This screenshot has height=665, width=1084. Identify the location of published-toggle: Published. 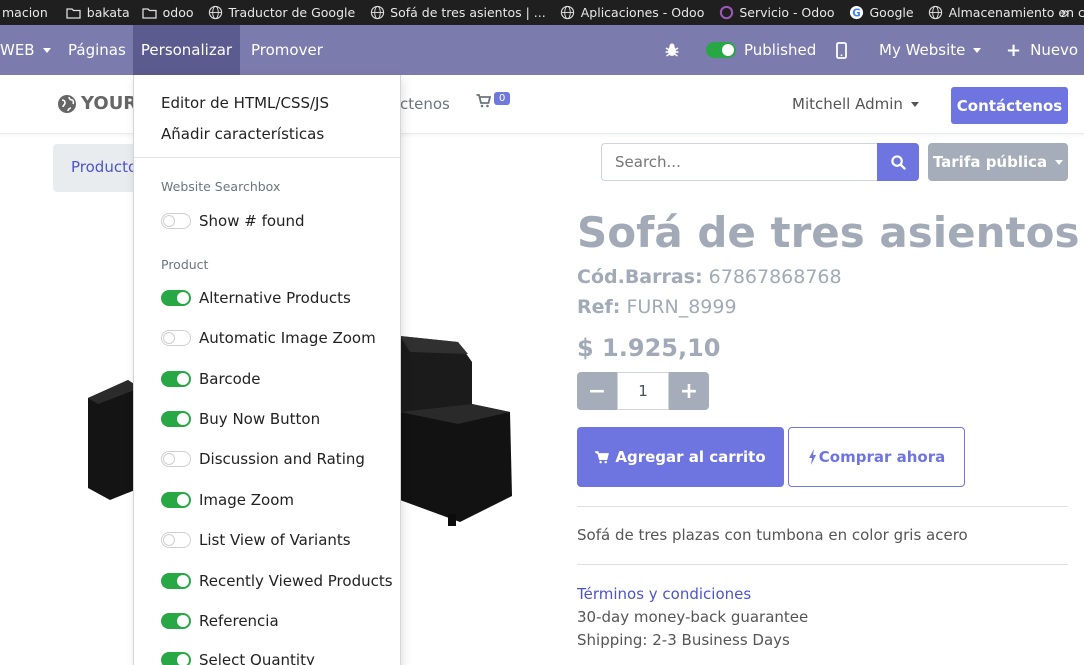
(761, 50).